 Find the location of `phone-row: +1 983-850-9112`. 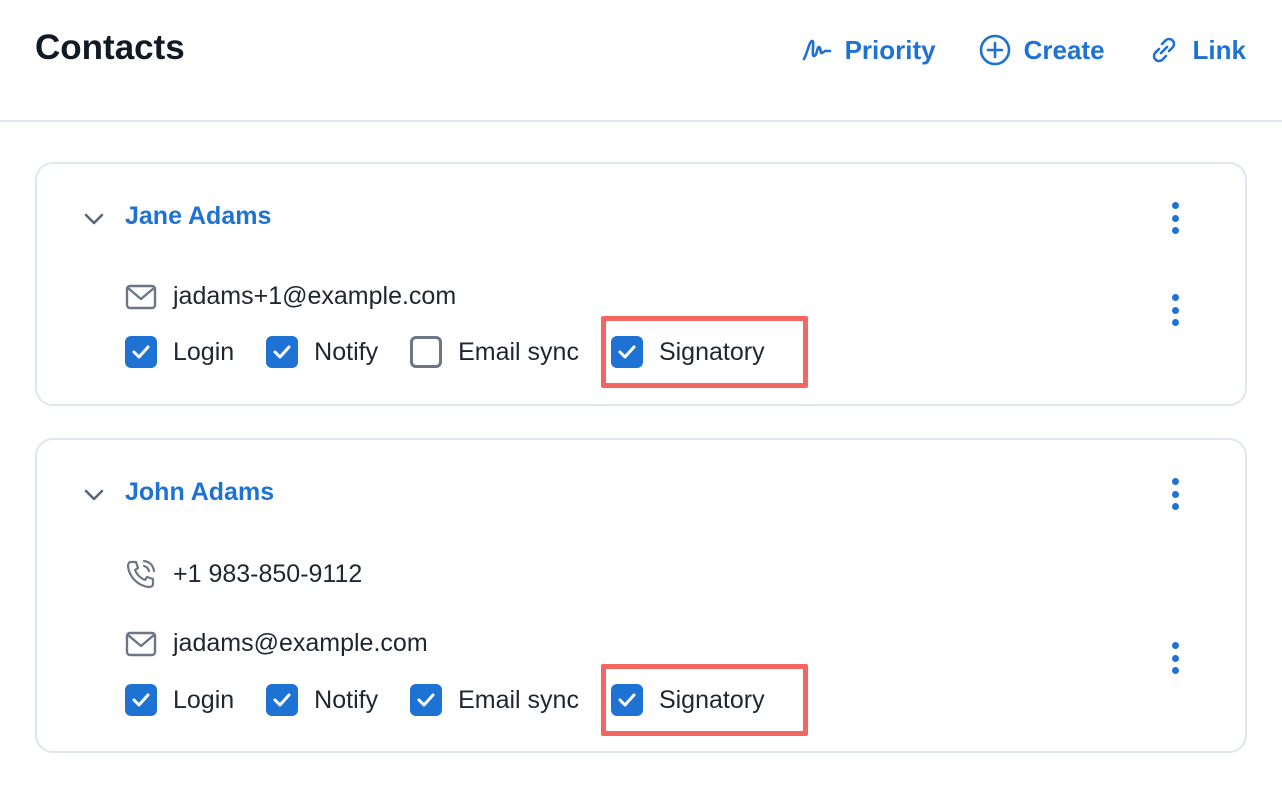

phone-row: +1 983-850-9112 is located at coordinates (243, 574).